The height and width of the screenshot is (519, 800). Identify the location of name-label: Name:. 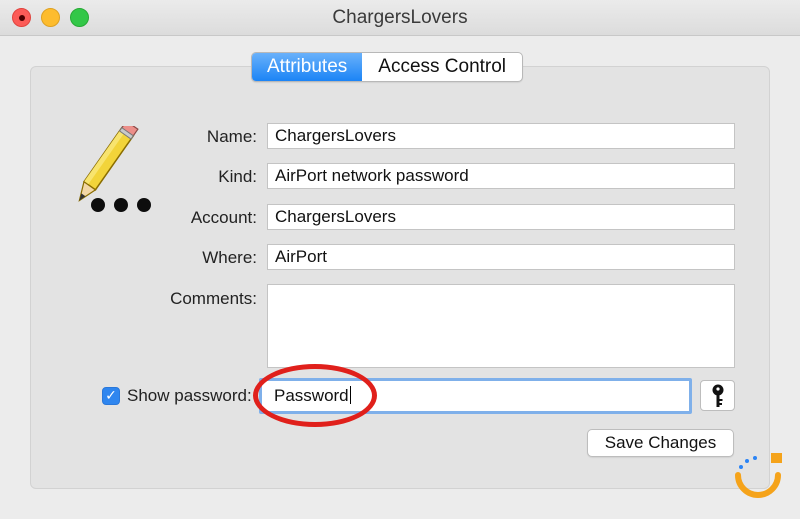
(231, 136).